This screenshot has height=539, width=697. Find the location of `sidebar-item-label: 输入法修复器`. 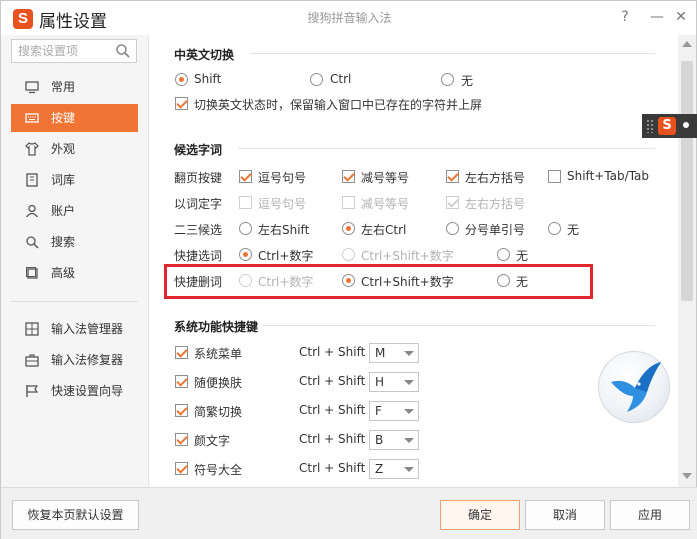

sidebar-item-label: 输入法修复器 is located at coordinates (87, 360).